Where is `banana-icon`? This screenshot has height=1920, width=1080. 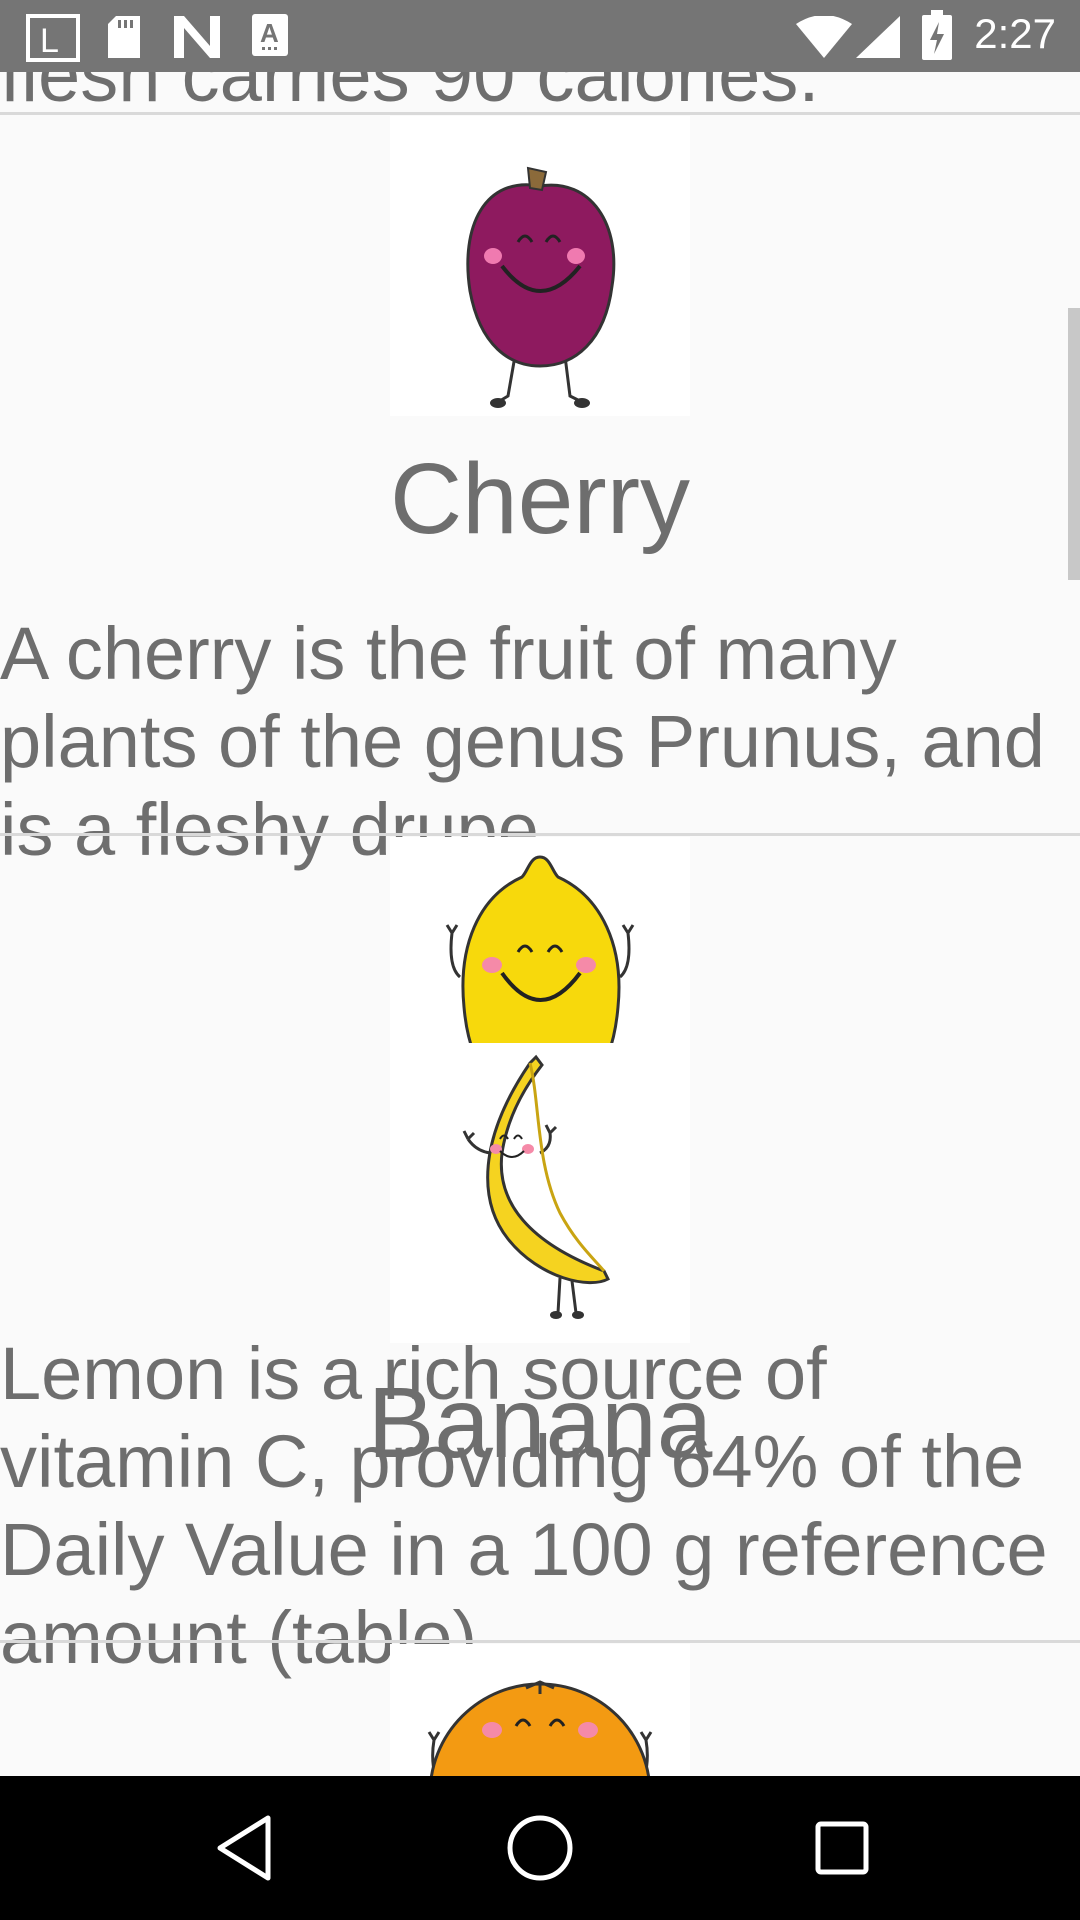
banana-icon is located at coordinates (536, 1186).